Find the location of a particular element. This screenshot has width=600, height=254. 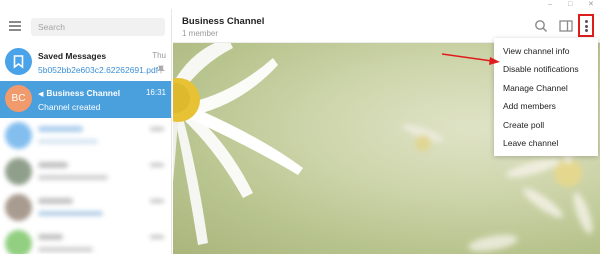

chat-name: Saved Messages is located at coordinates (72, 56).